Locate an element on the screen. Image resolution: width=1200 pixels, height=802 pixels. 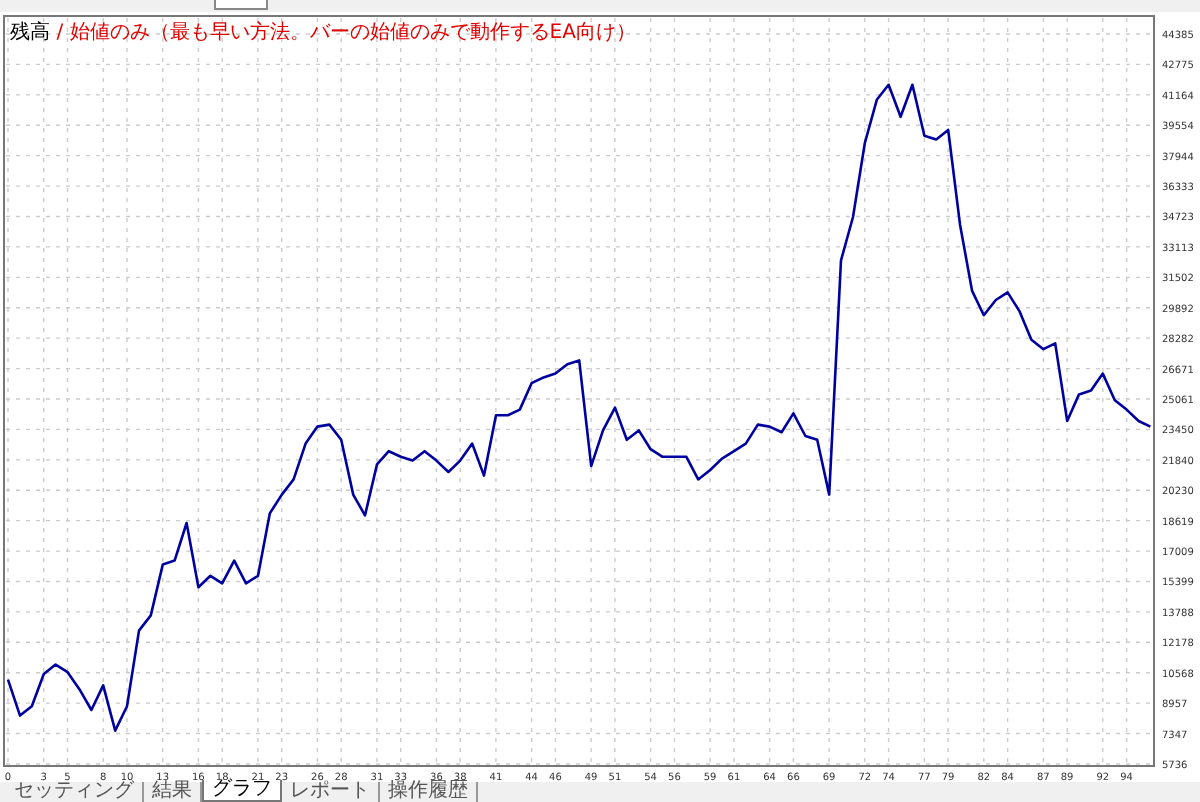
tab: セッティング is located at coordinates (75, 792).